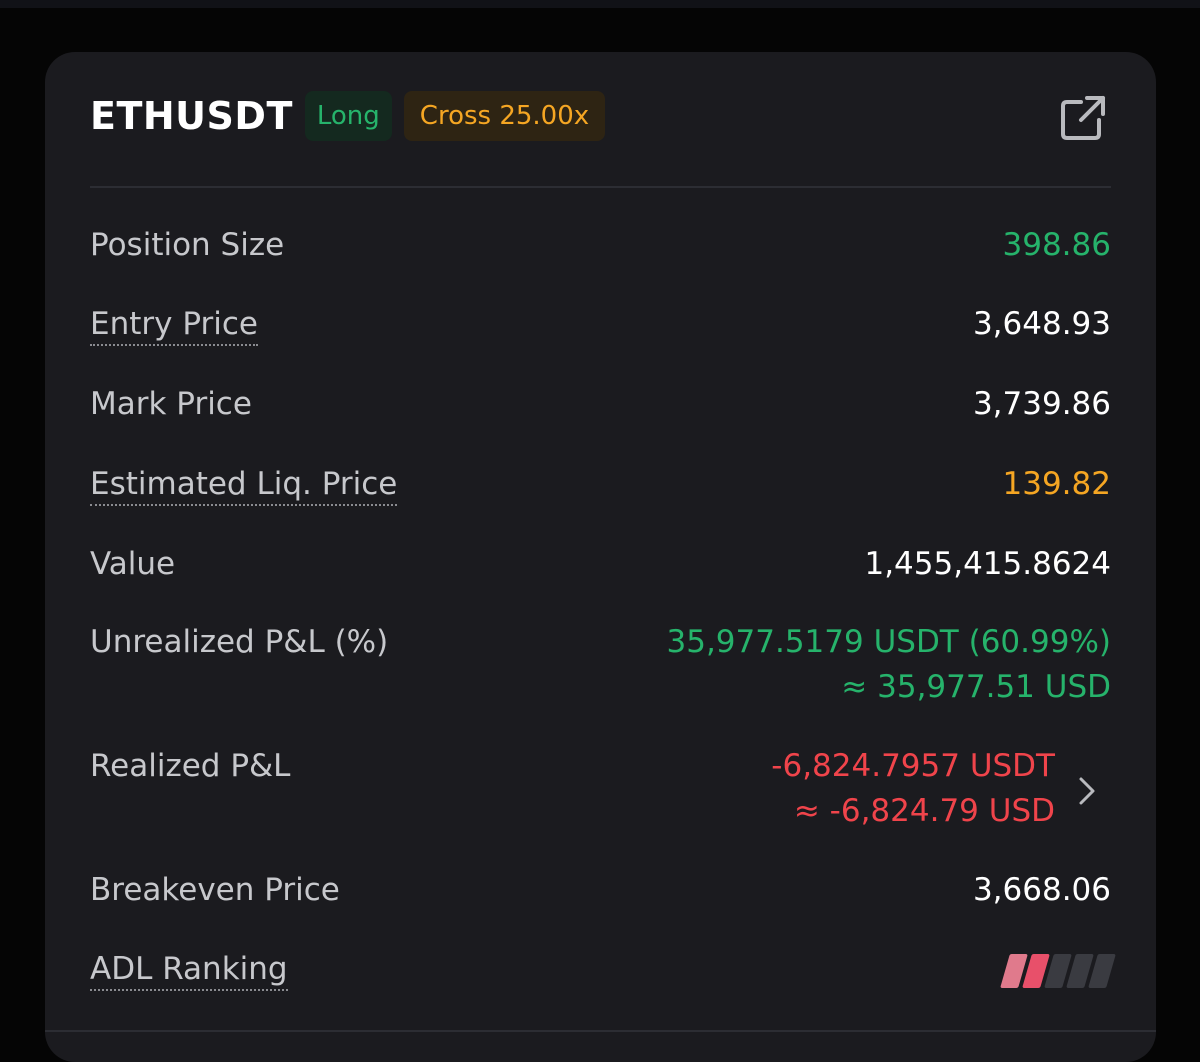 The width and height of the screenshot is (1200, 1062). I want to click on entry-price-label: Entry Price, so click(174, 326).